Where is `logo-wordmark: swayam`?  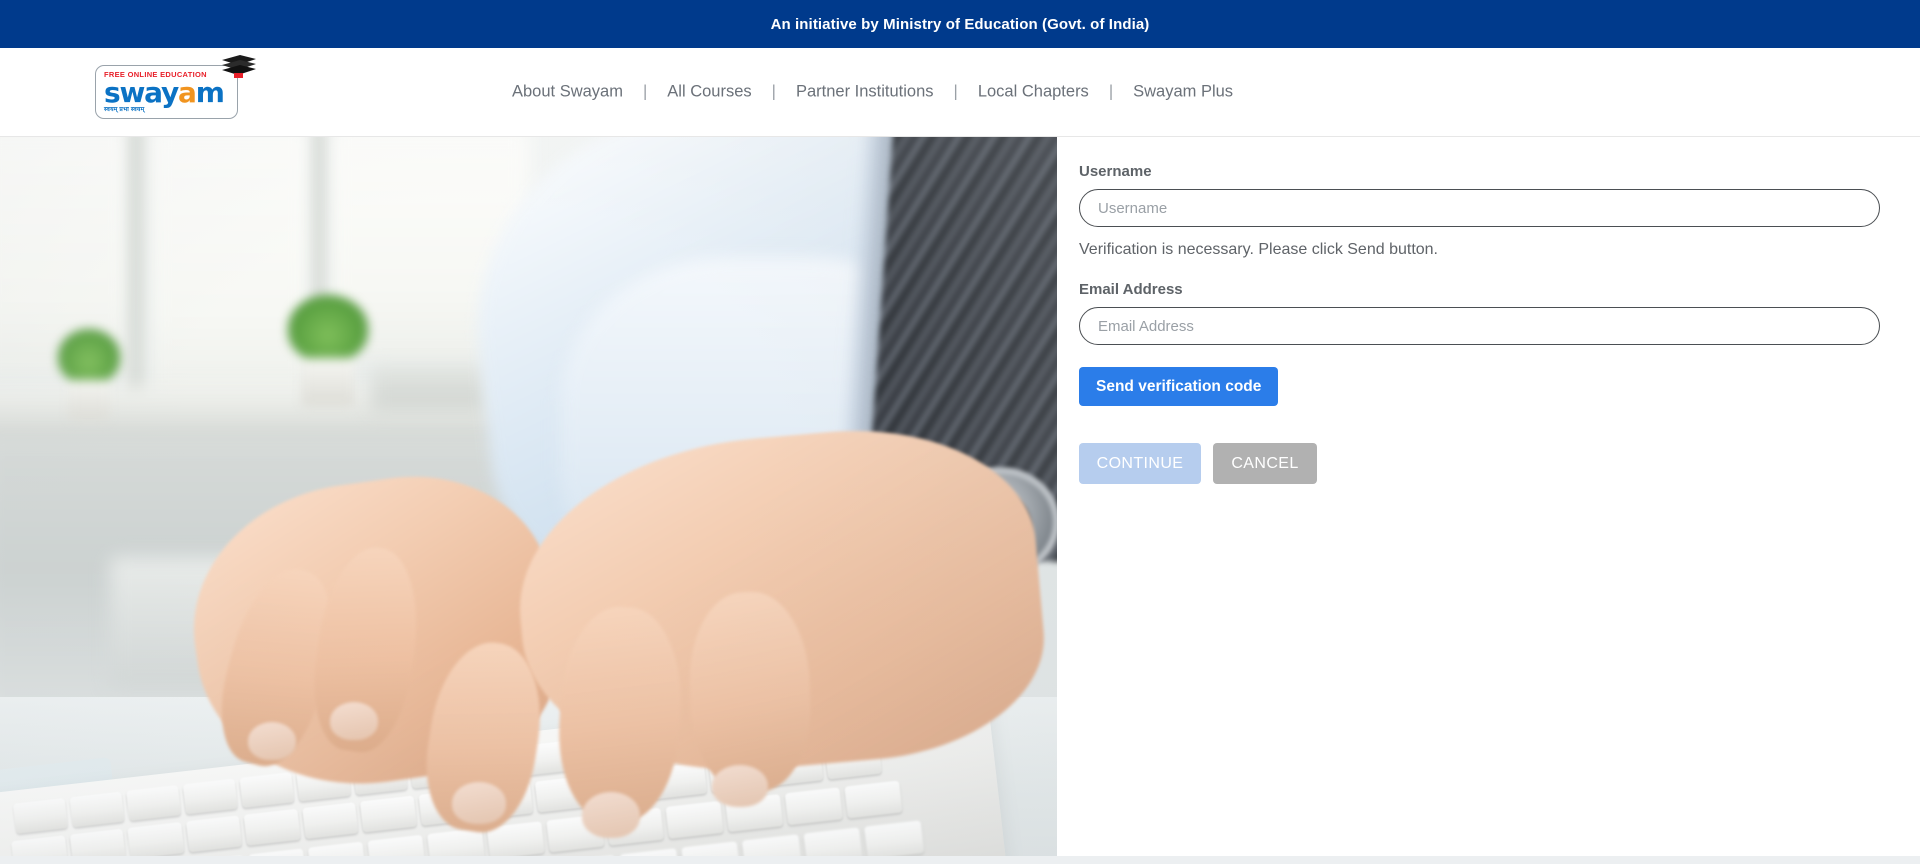 logo-wordmark: swayam is located at coordinates (164, 92).